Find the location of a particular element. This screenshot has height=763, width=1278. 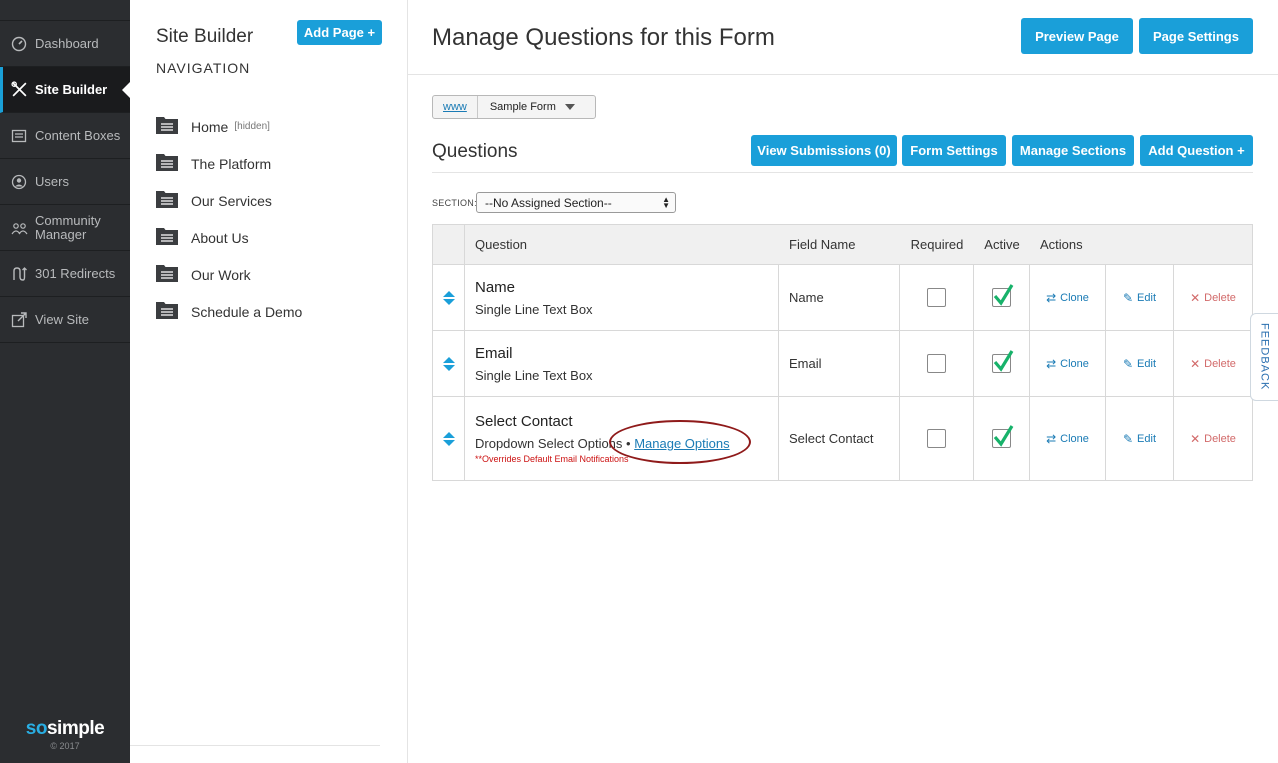

manage-options-link: Manage Options is located at coordinates (681, 443).